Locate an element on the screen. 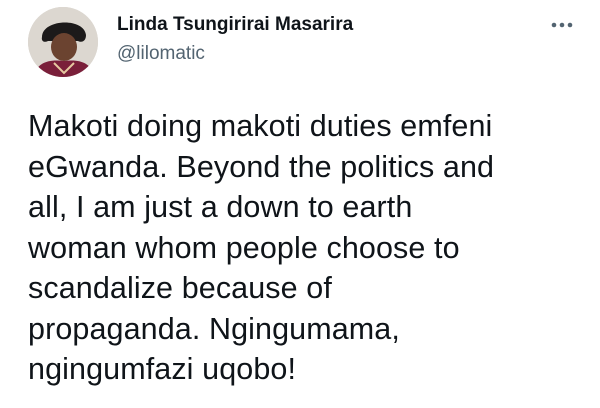 The height and width of the screenshot is (408, 600). more-options-icon is located at coordinates (562, 25).